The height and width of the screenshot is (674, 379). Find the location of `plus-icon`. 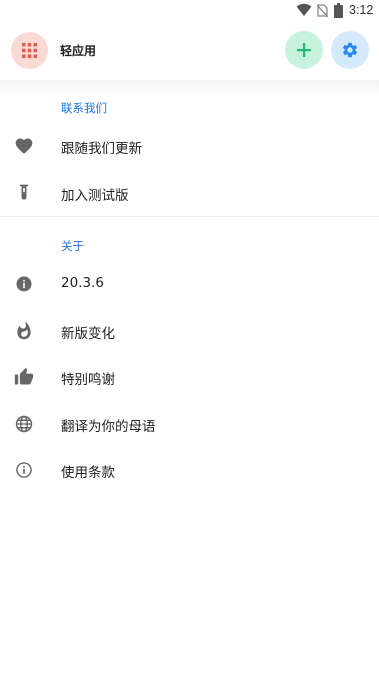

plus-icon is located at coordinates (304, 50).